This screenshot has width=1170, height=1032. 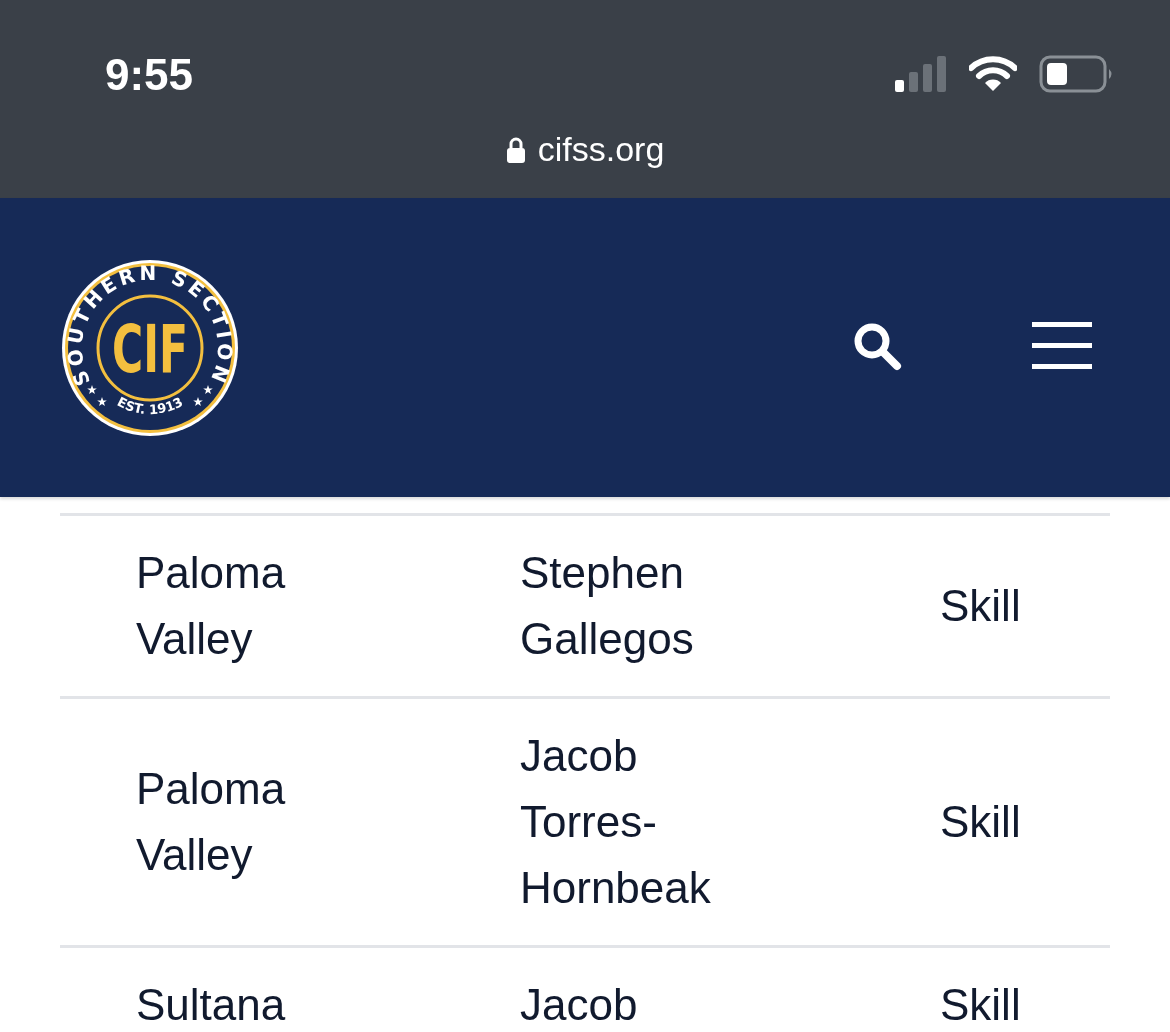 I want to click on clock-time: 9:55, so click(x=149, y=75).